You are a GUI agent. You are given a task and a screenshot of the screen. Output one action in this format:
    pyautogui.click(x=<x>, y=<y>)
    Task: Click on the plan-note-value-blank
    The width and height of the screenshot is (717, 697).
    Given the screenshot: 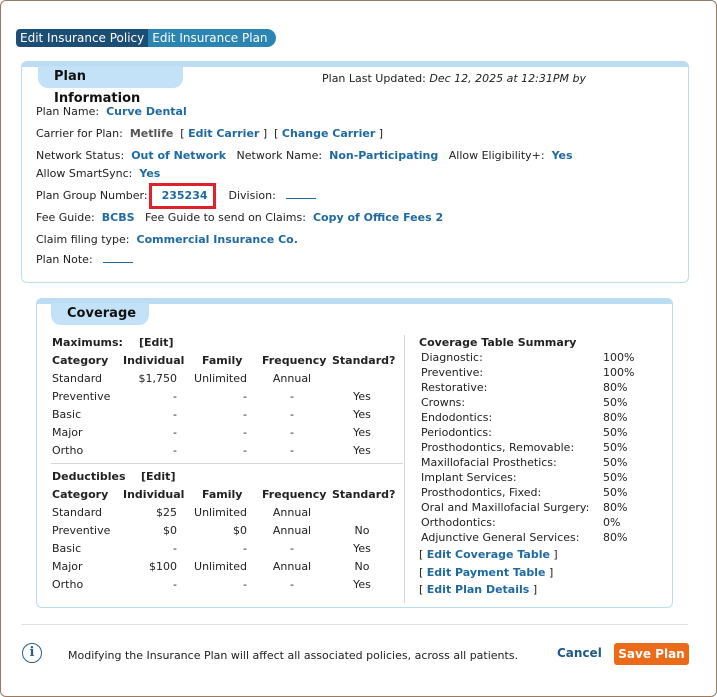 What is the action you would take?
    pyautogui.click(x=118, y=258)
    